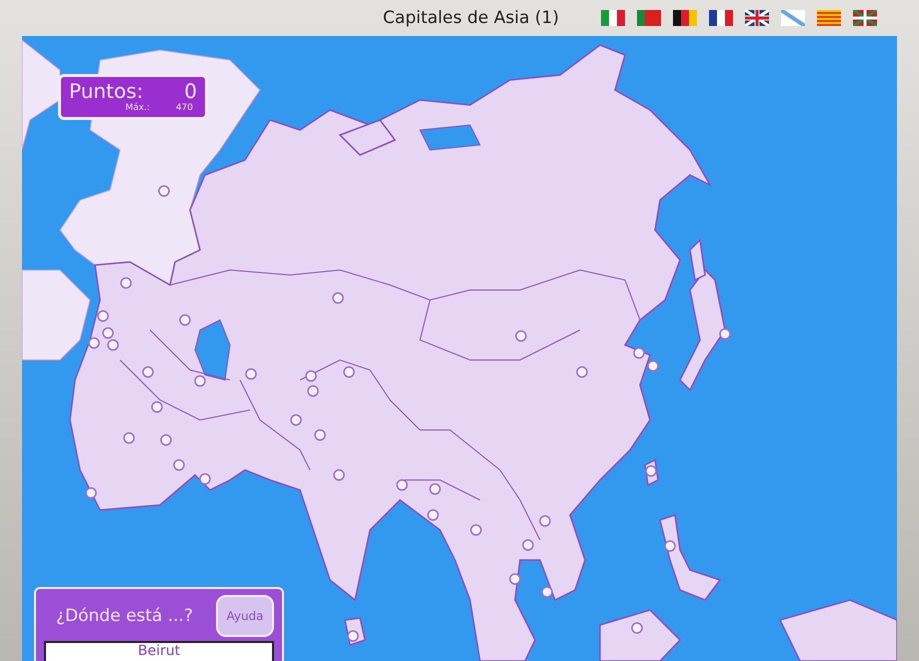 The height and width of the screenshot is (661, 919). Describe the element at coordinates (124, 616) in the screenshot. I see `question-prompt: ¿Dónde está ...?` at that location.